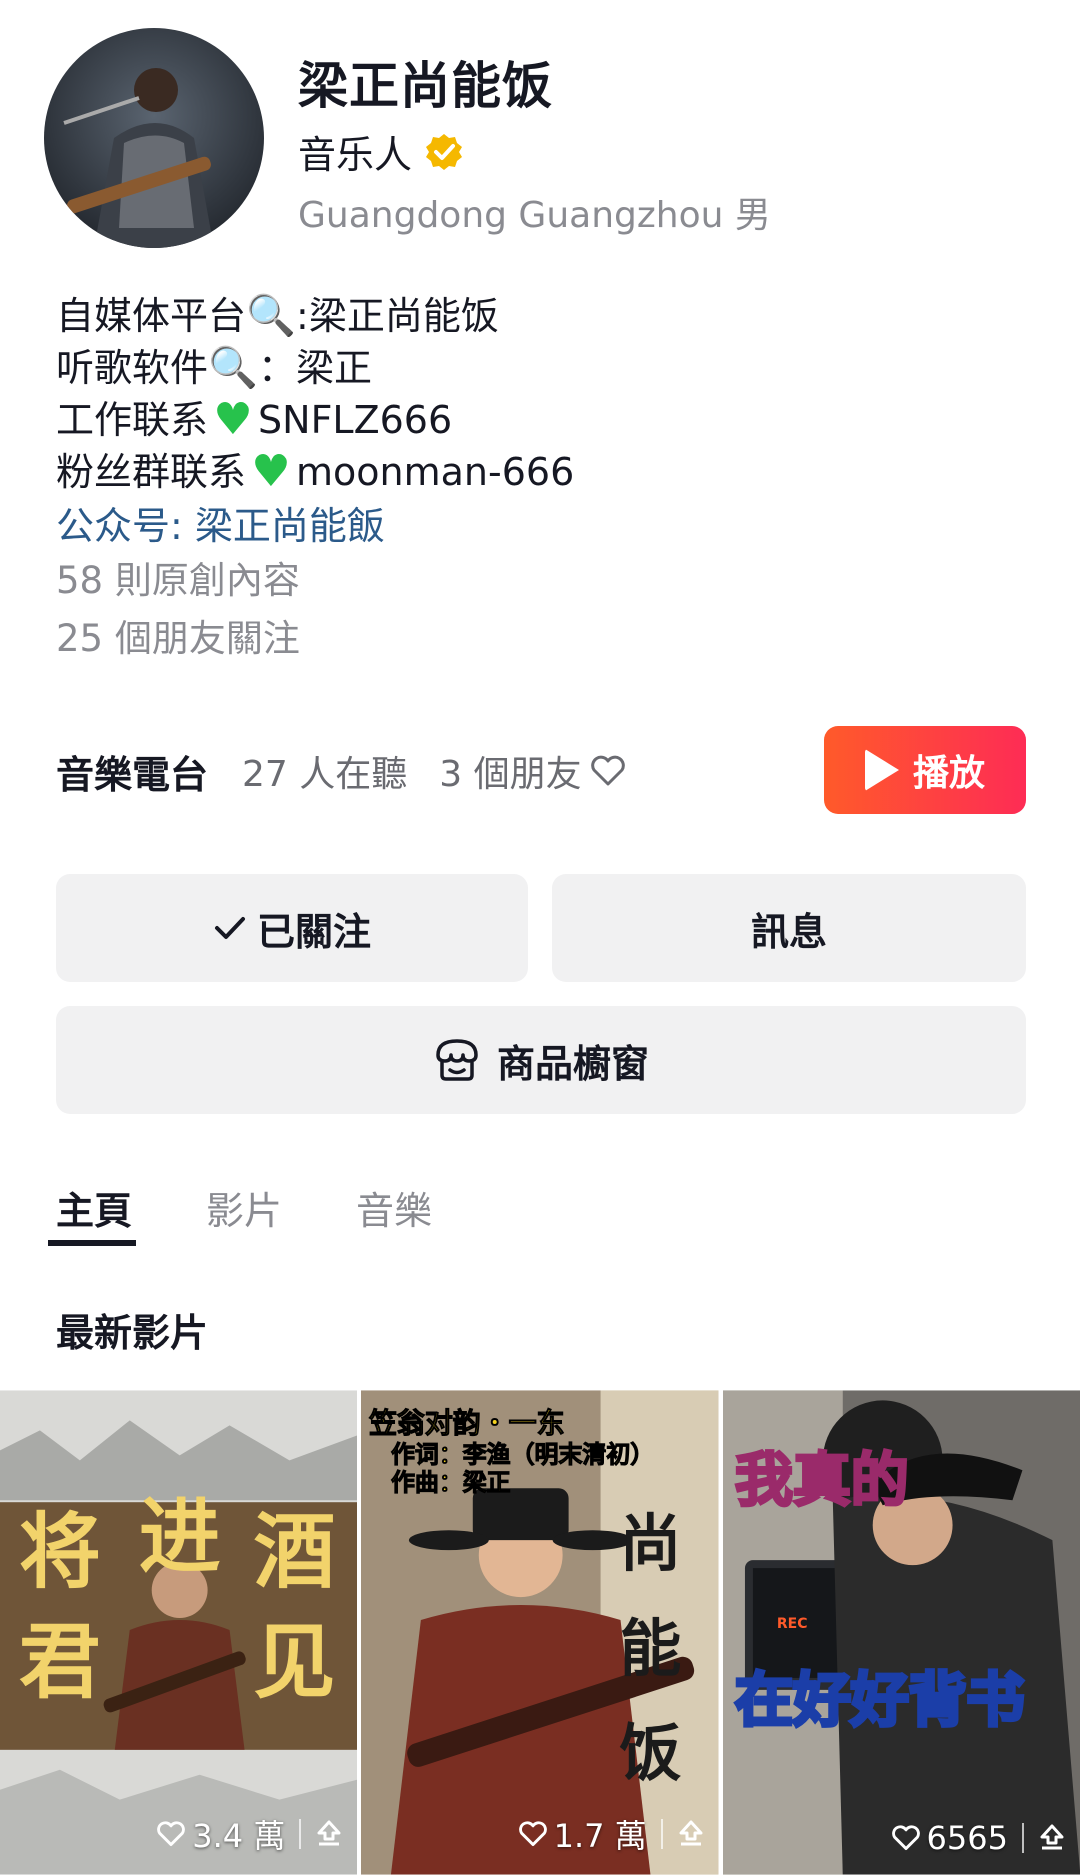 Image resolution: width=1080 pixels, height=1875 pixels. Describe the element at coordinates (510, 774) in the screenshot. I see `radio-friends-label: 3 個朋友` at that location.